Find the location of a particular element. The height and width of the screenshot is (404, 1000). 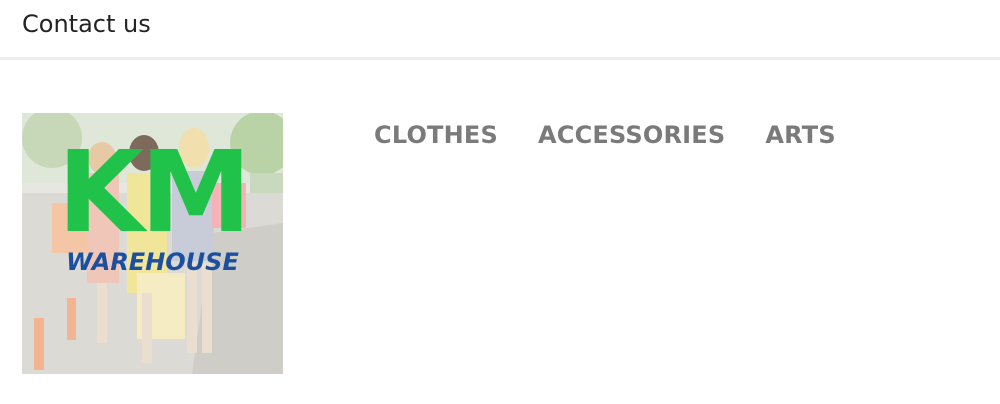

nav-item-arts: ARTS is located at coordinates (800, 135).